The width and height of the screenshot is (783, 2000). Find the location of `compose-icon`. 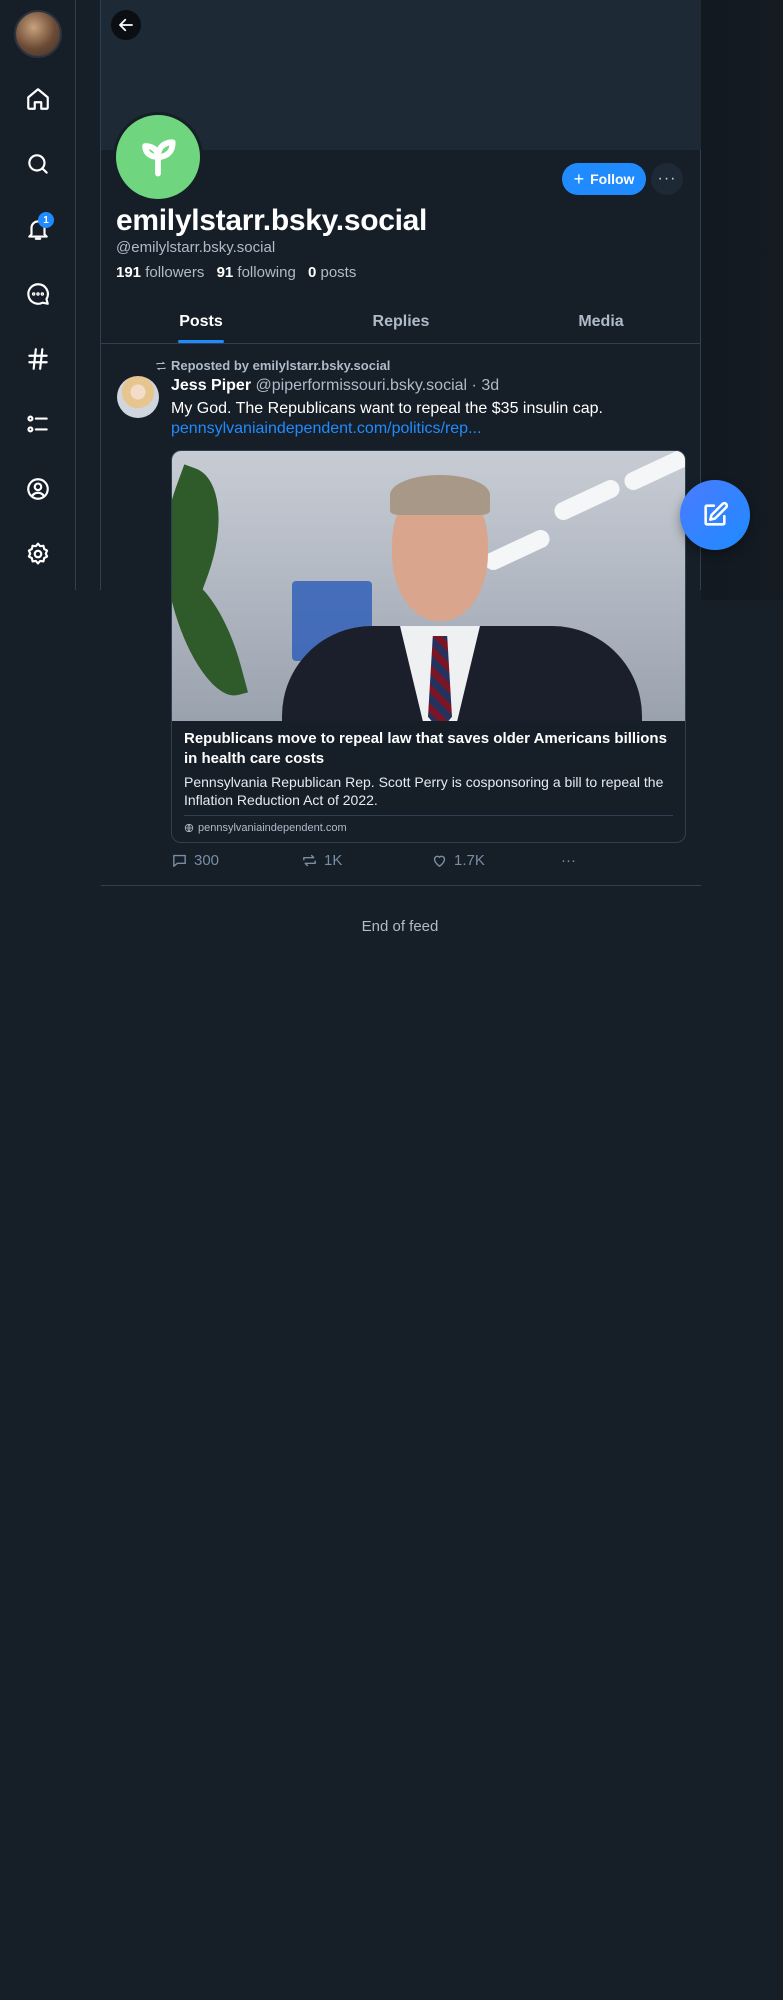

compose-icon is located at coordinates (716, 513).